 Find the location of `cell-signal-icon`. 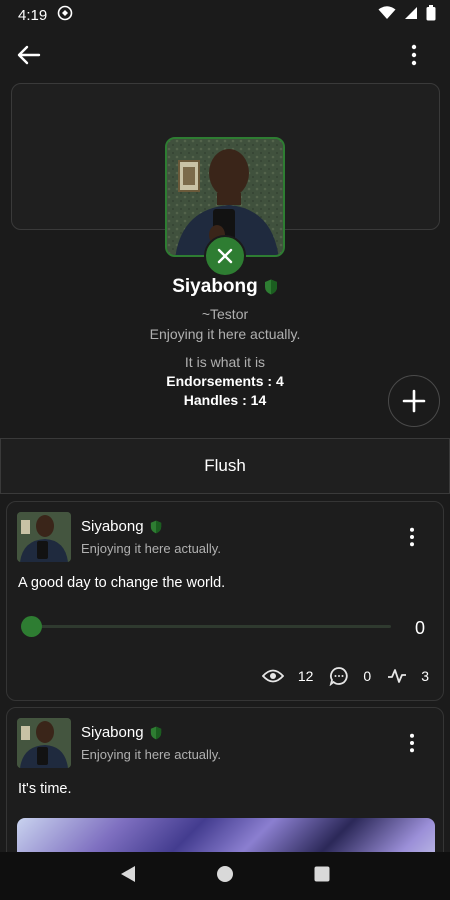

cell-signal-icon is located at coordinates (411, 15).